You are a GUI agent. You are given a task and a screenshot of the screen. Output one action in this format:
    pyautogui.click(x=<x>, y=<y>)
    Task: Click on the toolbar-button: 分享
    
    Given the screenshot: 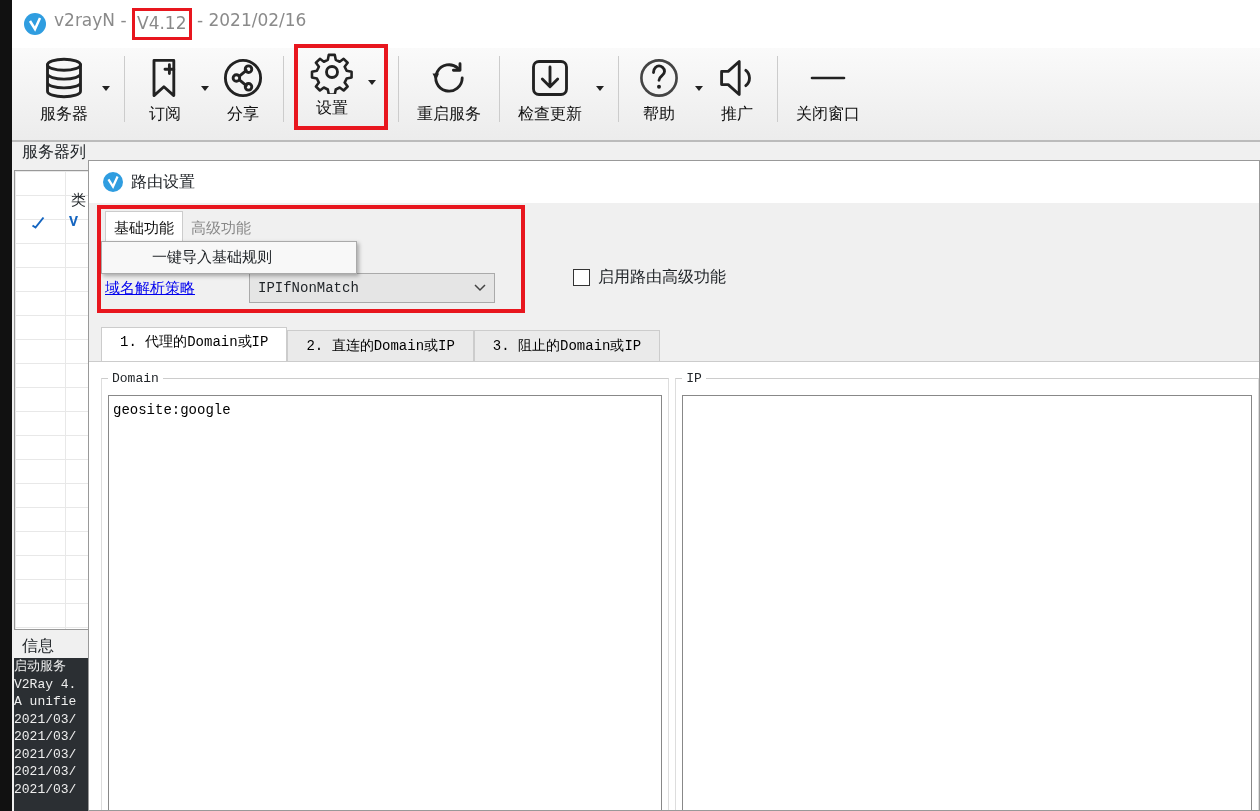 What is the action you would take?
    pyautogui.click(x=243, y=91)
    